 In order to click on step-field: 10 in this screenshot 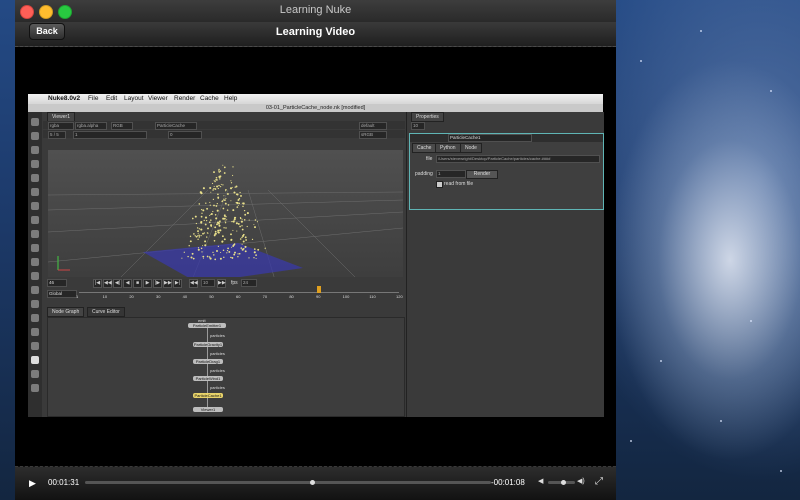, I will do `click(208, 283)`.